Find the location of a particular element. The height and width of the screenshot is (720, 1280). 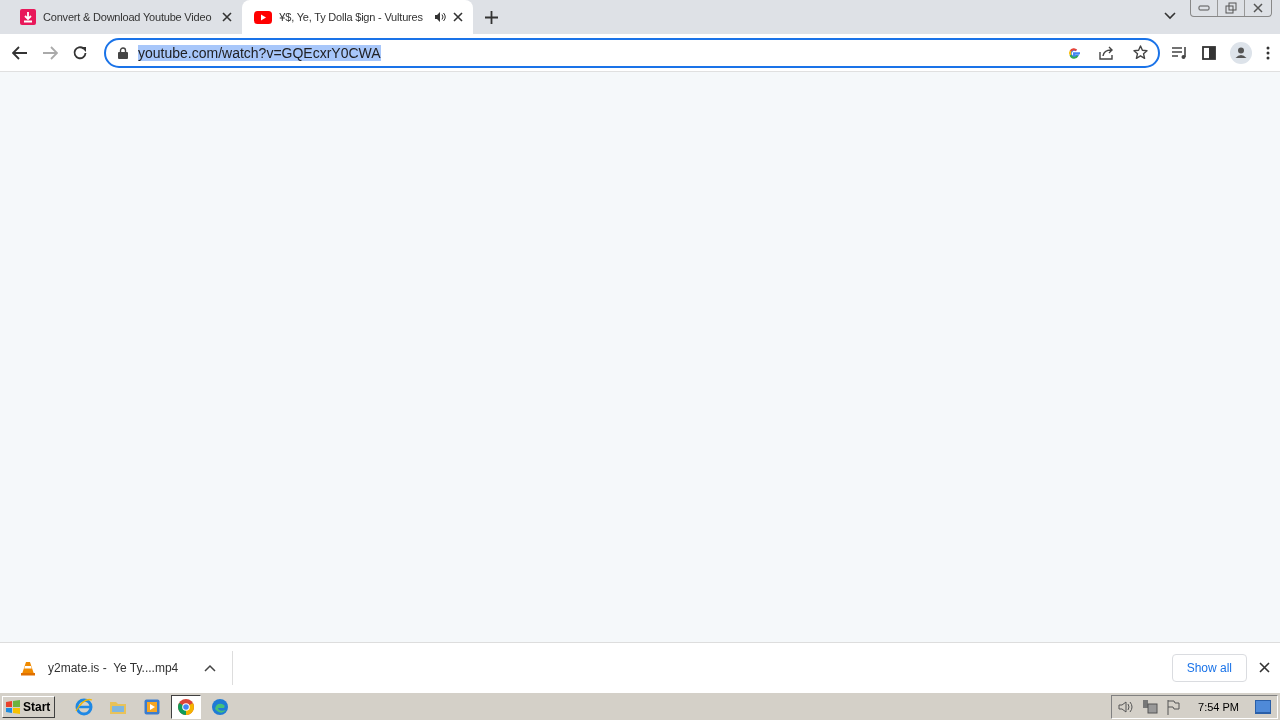

media-player-icon is located at coordinates (152, 706).